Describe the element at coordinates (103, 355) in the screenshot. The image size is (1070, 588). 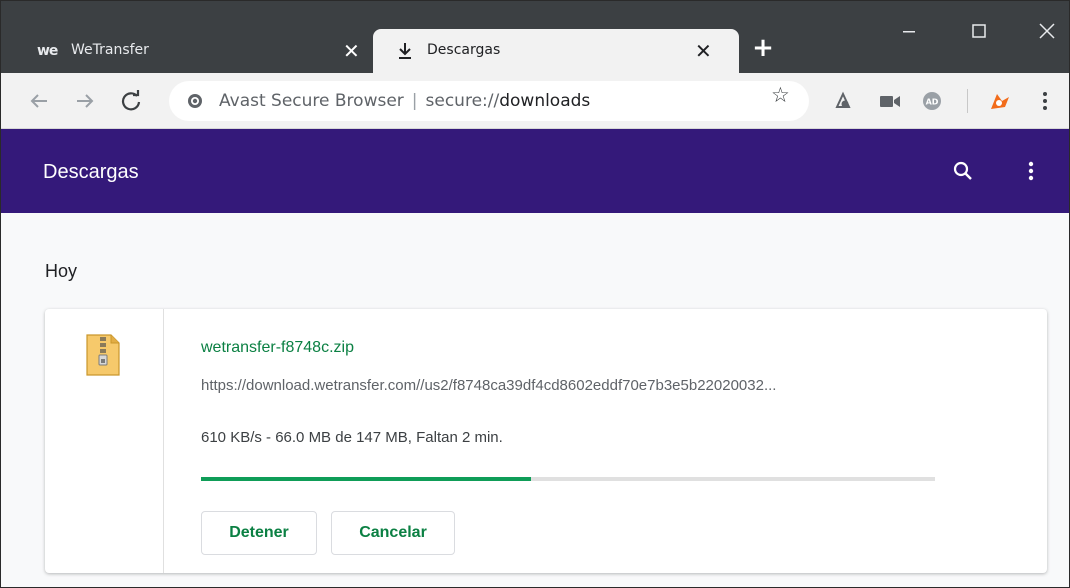
I see `zip-file-icon` at that location.